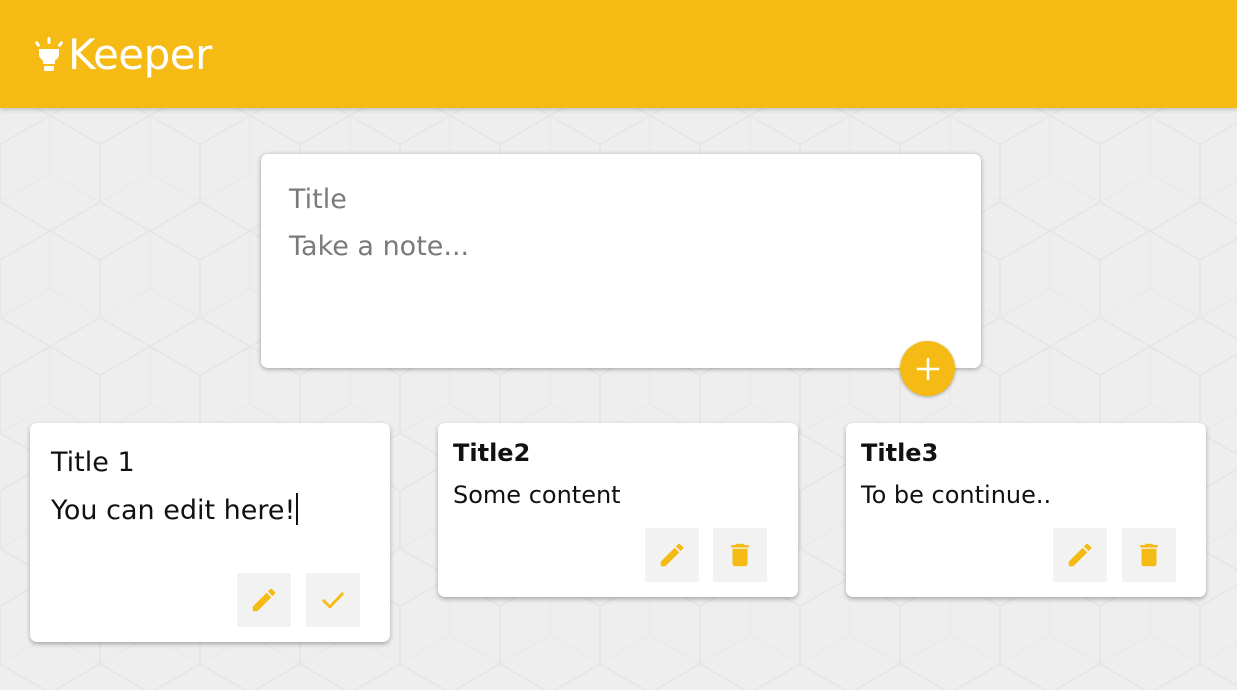  What do you see at coordinates (1026, 510) in the screenshot?
I see `note-card: Title3 To be continue..` at bounding box center [1026, 510].